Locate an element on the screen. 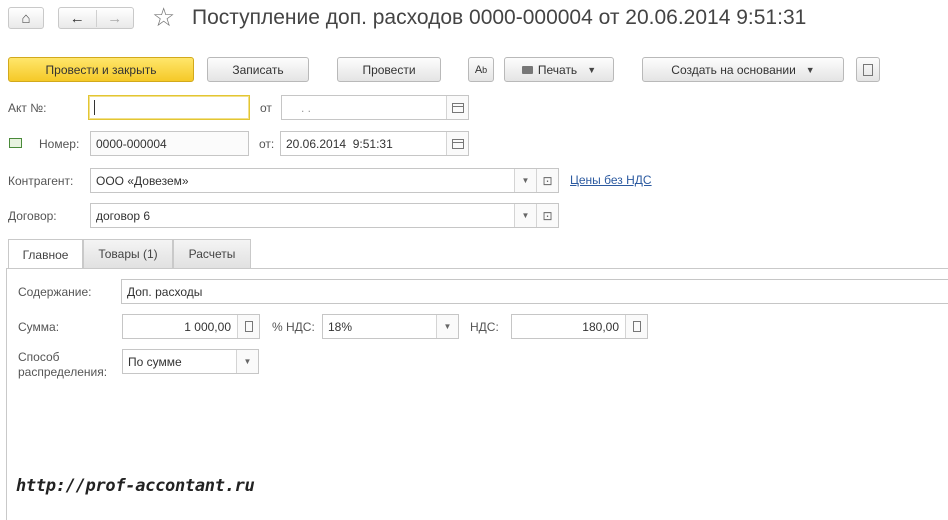 The image size is (948, 520). back-icon: ← is located at coordinates (77, 18).